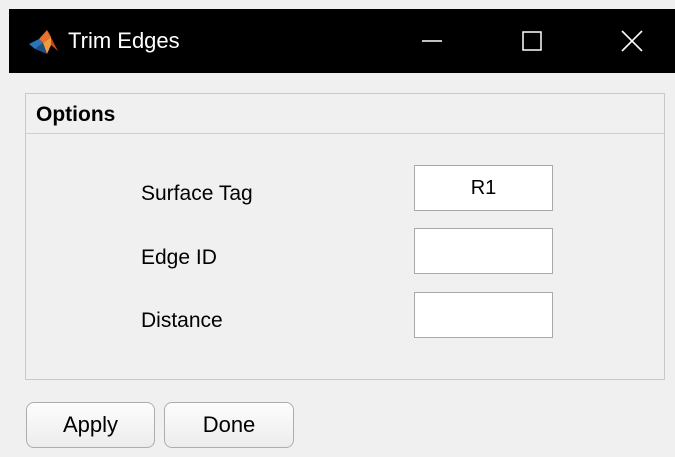 Image resolution: width=675 pixels, height=457 pixels. What do you see at coordinates (76, 114) in the screenshot?
I see `options-panel-title: Options` at bounding box center [76, 114].